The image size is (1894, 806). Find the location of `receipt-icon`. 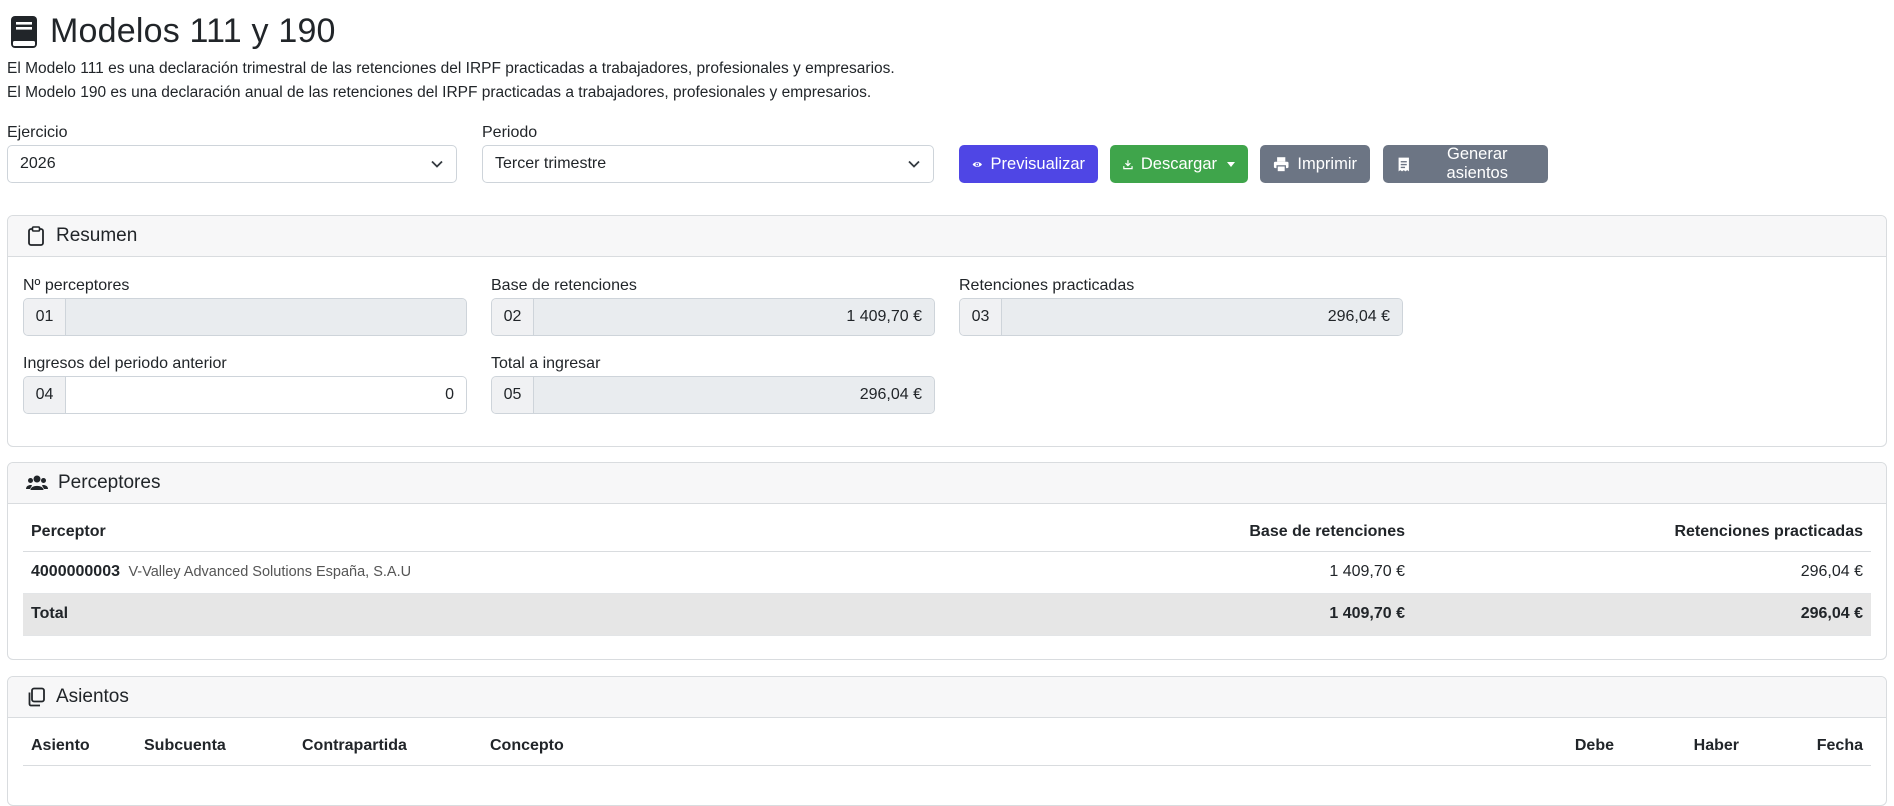

receipt-icon is located at coordinates (1403, 164).